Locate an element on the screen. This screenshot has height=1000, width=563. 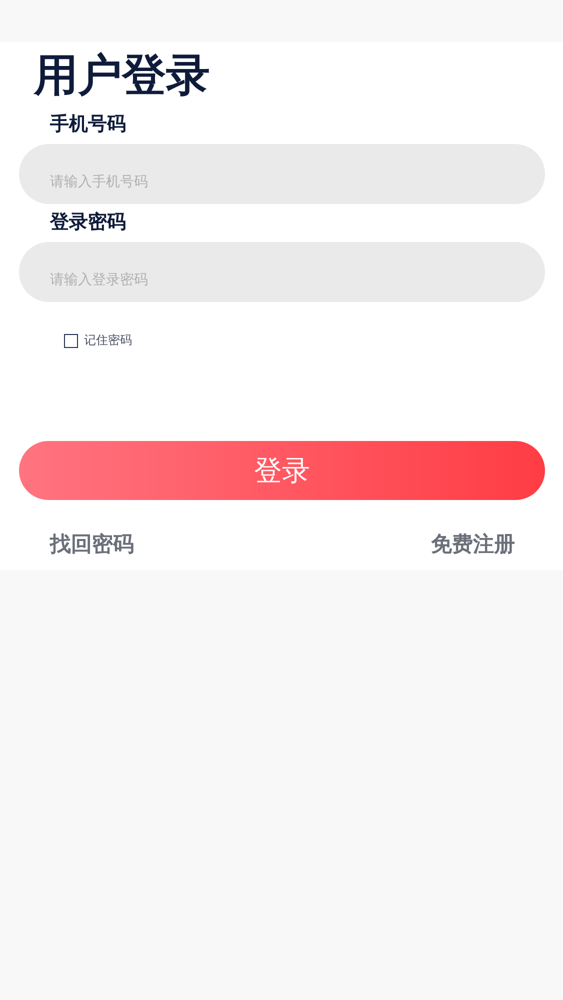
login-button: 登录 is located at coordinates (282, 470).